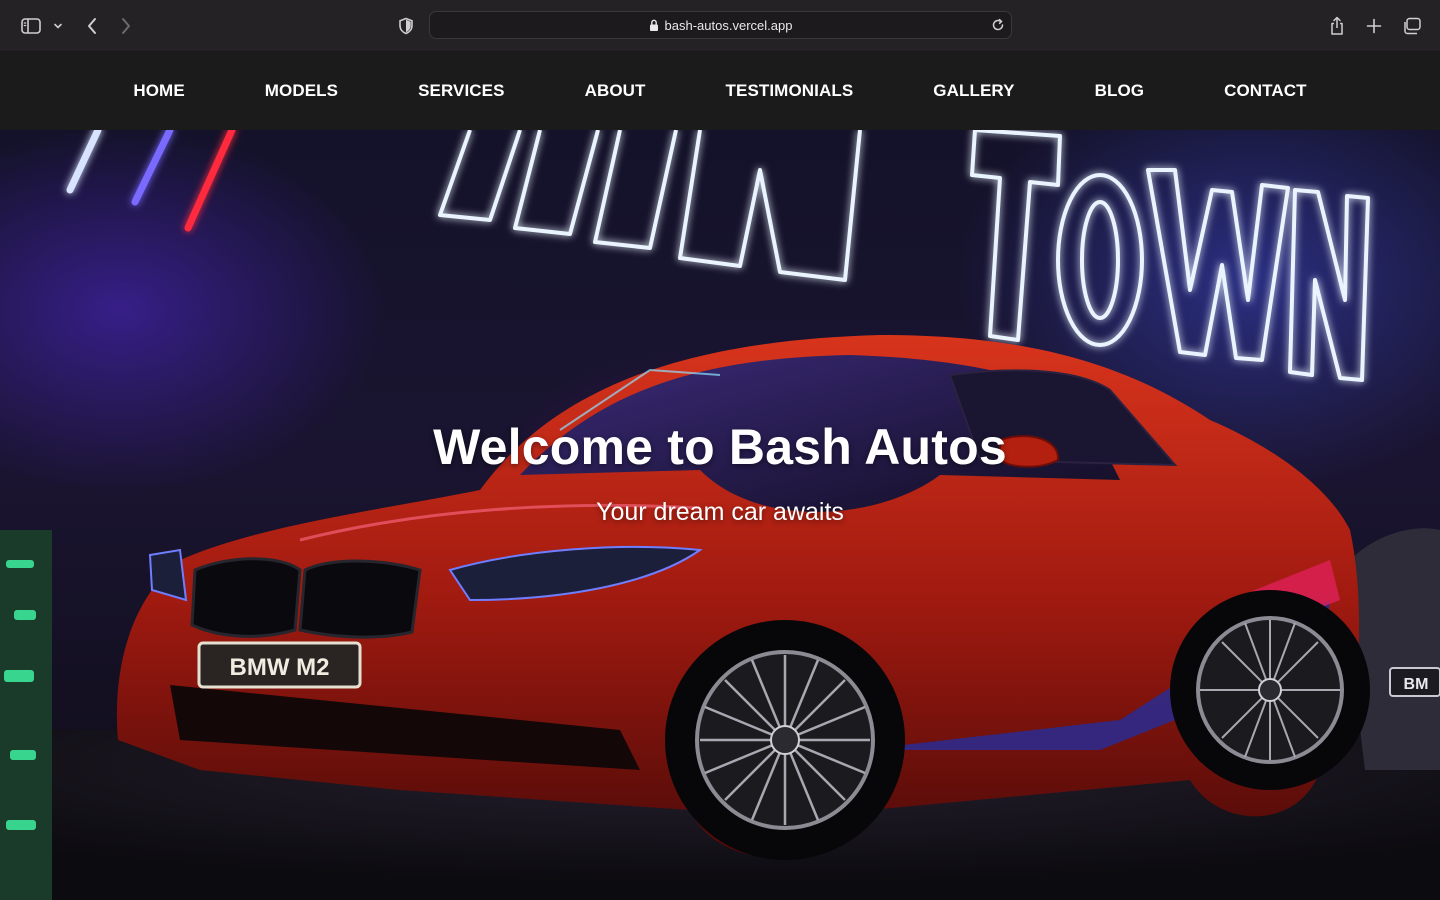 The width and height of the screenshot is (1440, 900). Describe the element at coordinates (720, 512) in the screenshot. I see `hero-subtitle: Your dream car awaits` at that location.